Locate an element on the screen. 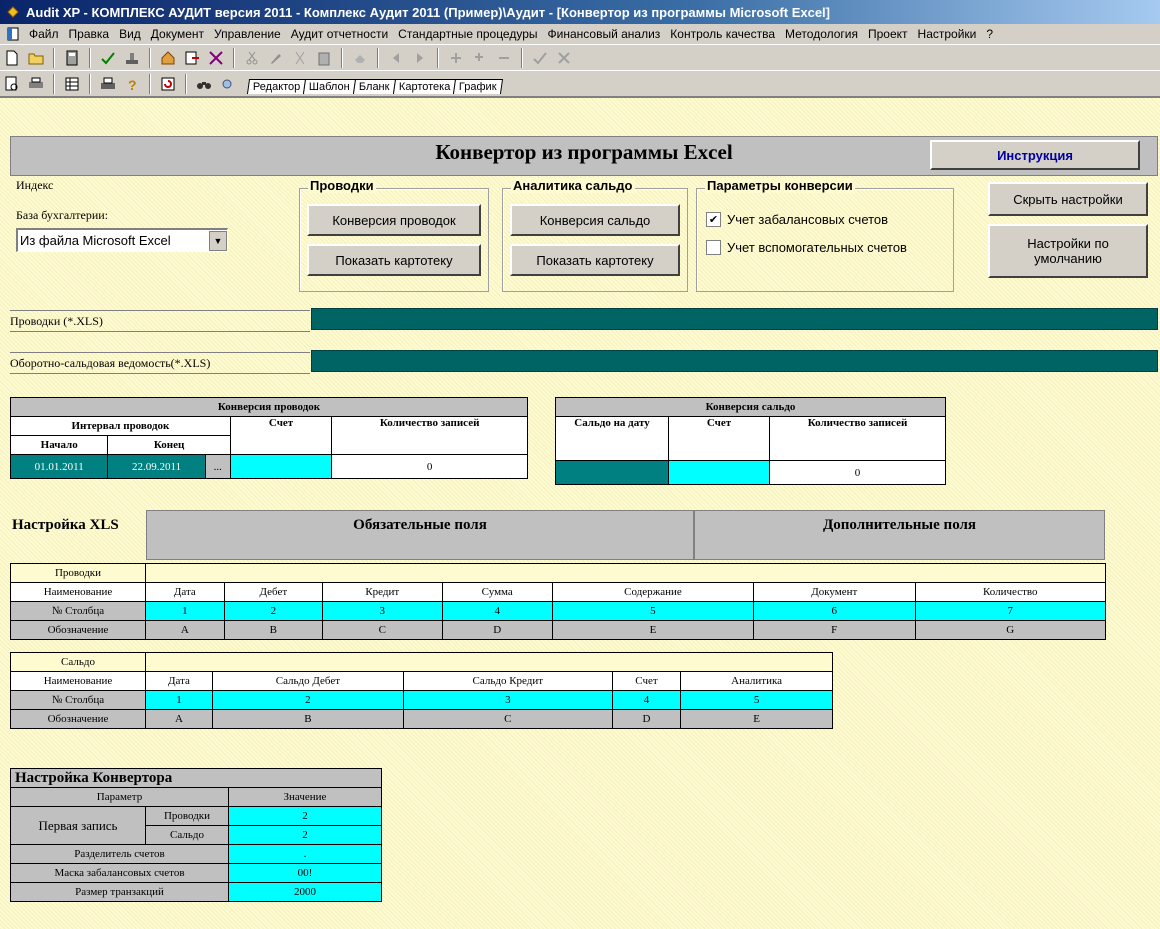  auxiliary-checkbox is located at coordinates (713, 247).